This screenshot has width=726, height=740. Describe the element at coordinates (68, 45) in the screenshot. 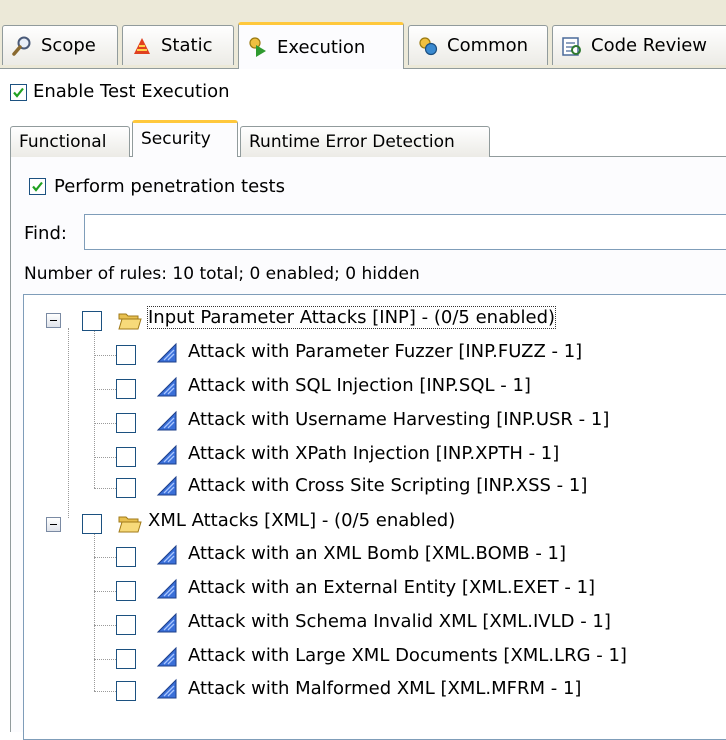

I see `tab-scope-label: Scope` at that location.